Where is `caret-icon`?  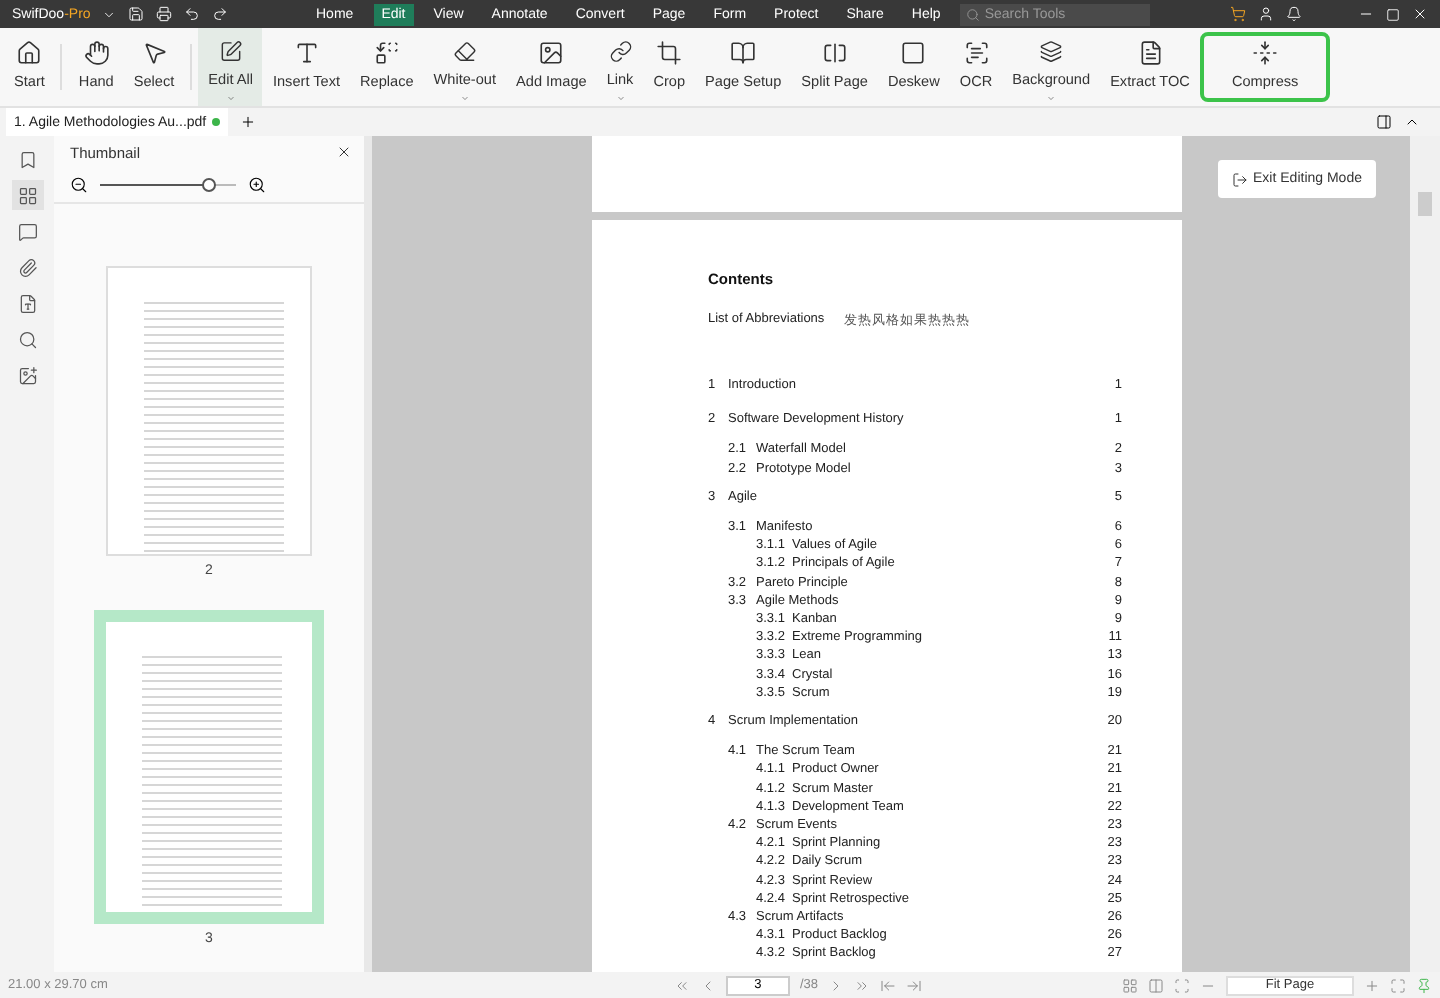
caret-icon is located at coordinates (109, 14).